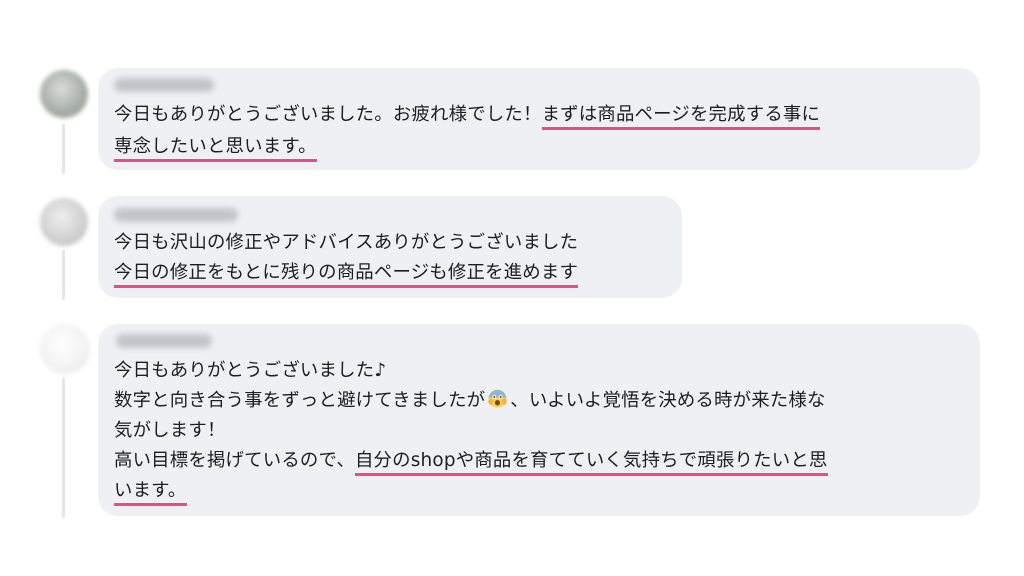  I want to click on comment-text-line: 今日も沢山の修正やアドバイスありがとうございました, so click(346, 243).